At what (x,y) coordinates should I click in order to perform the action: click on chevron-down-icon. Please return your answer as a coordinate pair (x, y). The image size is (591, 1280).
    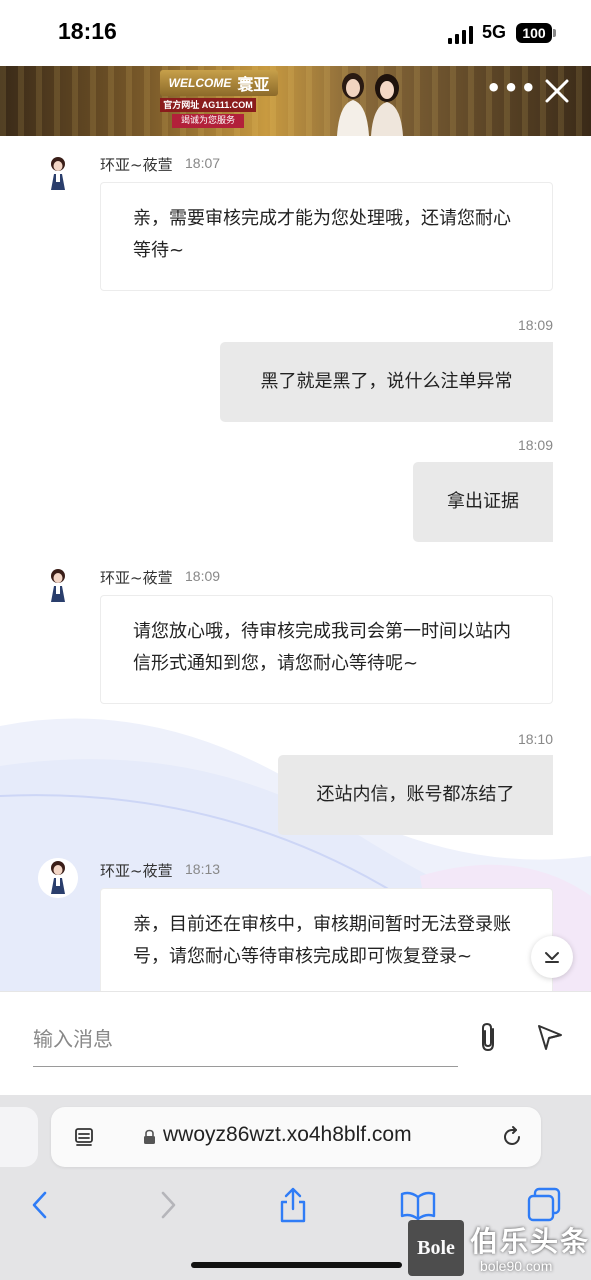
    Looking at the image, I should click on (552, 957).